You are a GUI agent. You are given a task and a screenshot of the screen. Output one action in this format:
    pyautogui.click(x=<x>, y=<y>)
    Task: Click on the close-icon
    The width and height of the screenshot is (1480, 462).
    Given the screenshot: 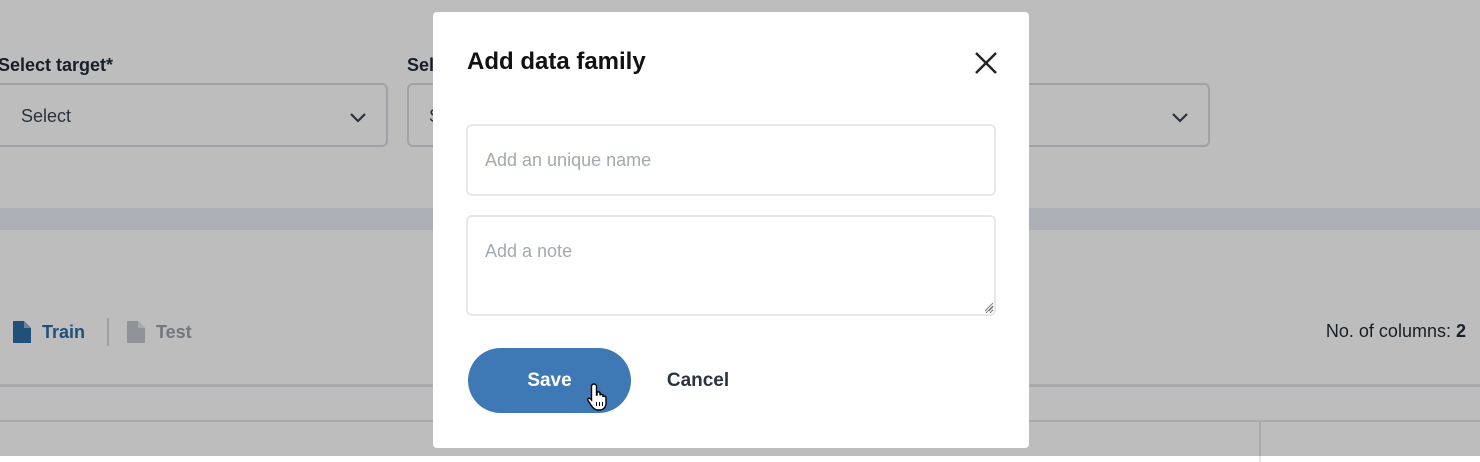 What is the action you would take?
    pyautogui.click(x=986, y=63)
    